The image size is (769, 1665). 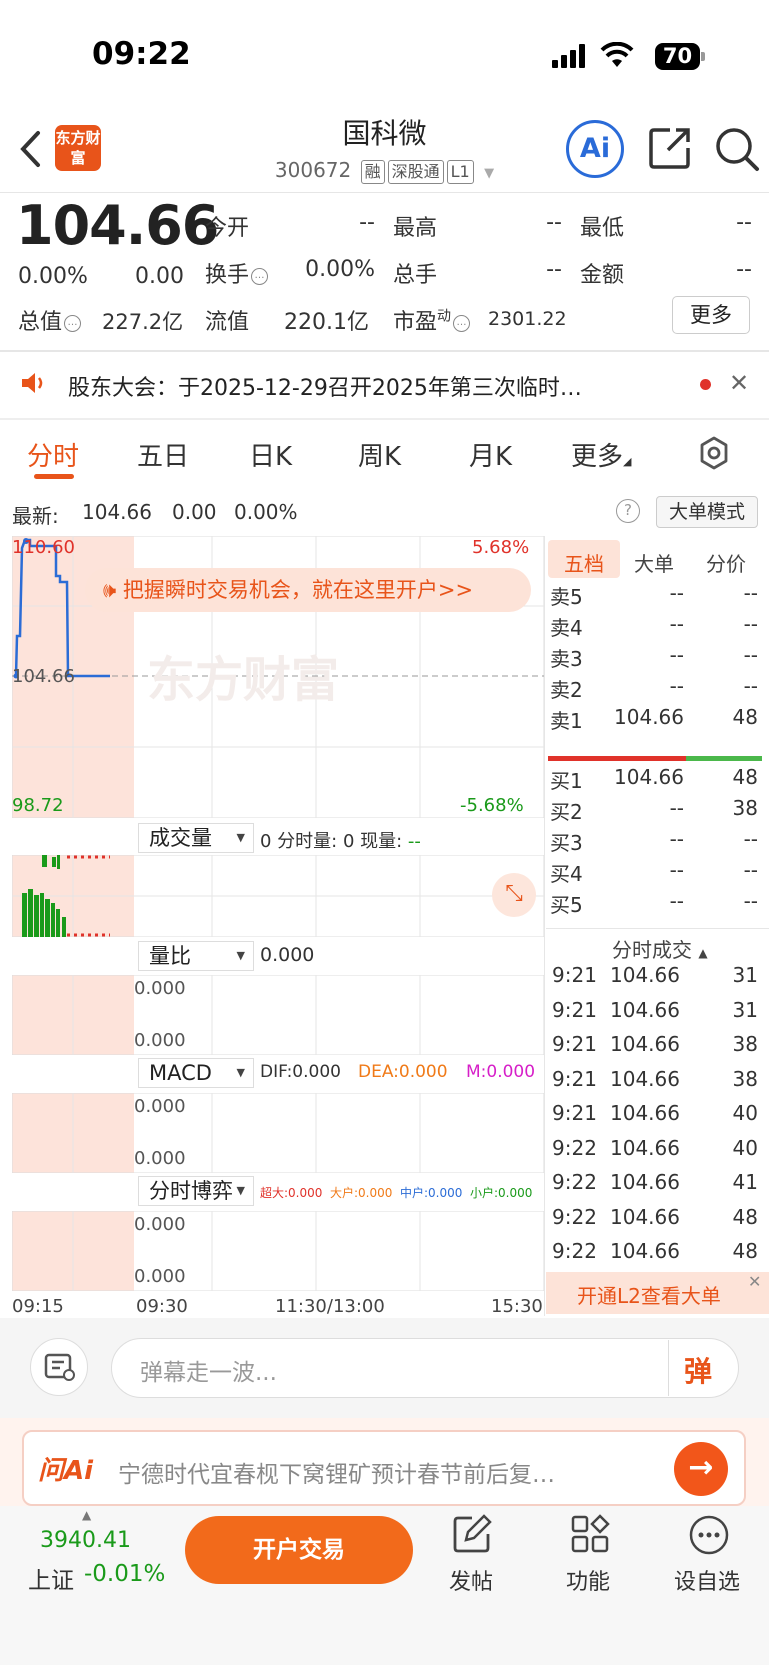 What do you see at coordinates (657, 843) in the screenshot?
I see `buy-row: 买3 -- --` at bounding box center [657, 843].